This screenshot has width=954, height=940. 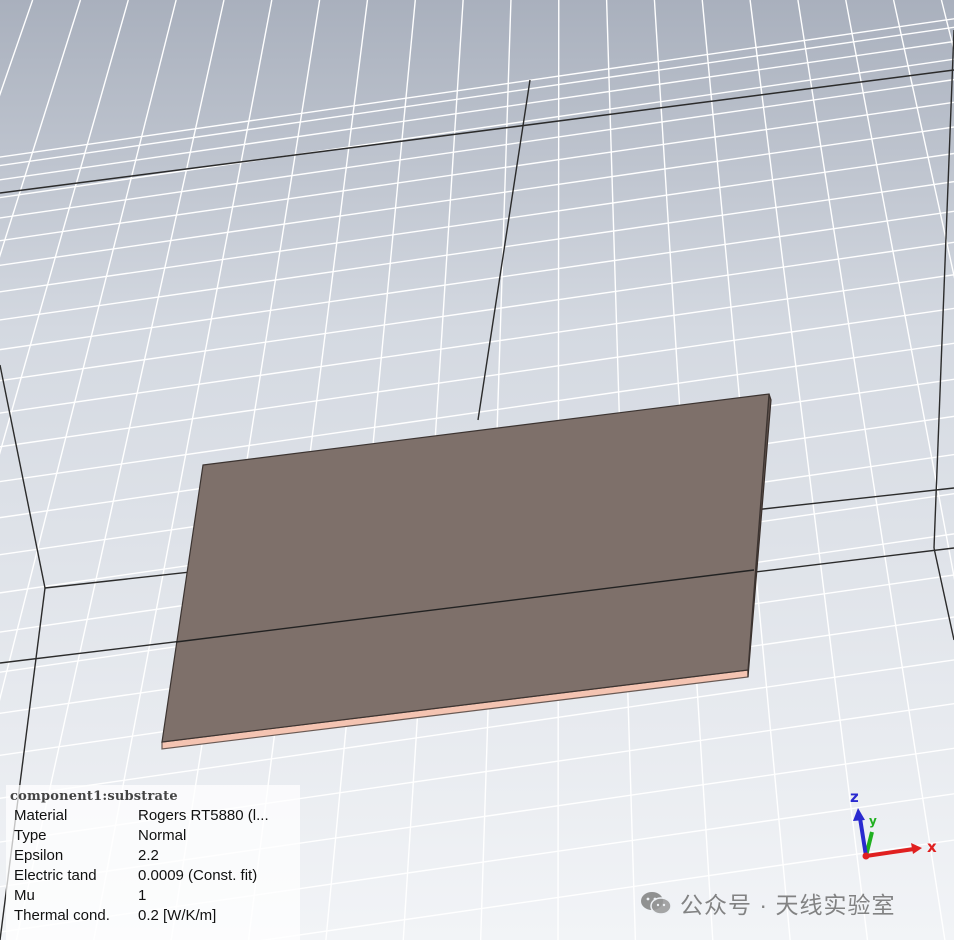 What do you see at coordinates (62, 915) in the screenshot?
I see `property-label: Thermal cond.` at bounding box center [62, 915].